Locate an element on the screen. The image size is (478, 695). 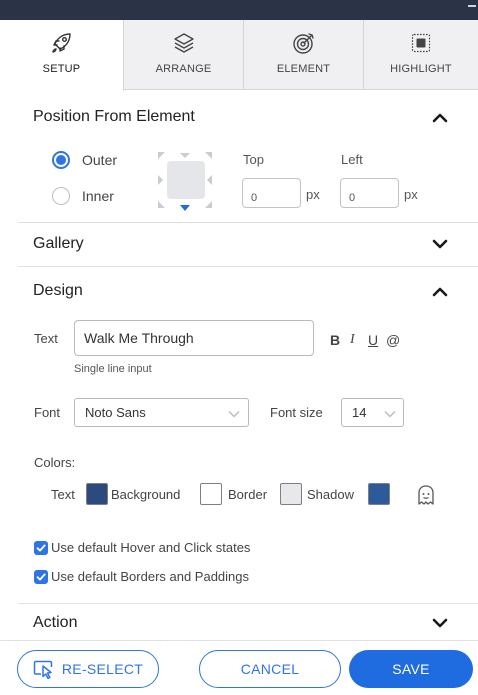
action-section-title: Action is located at coordinates (55, 622).